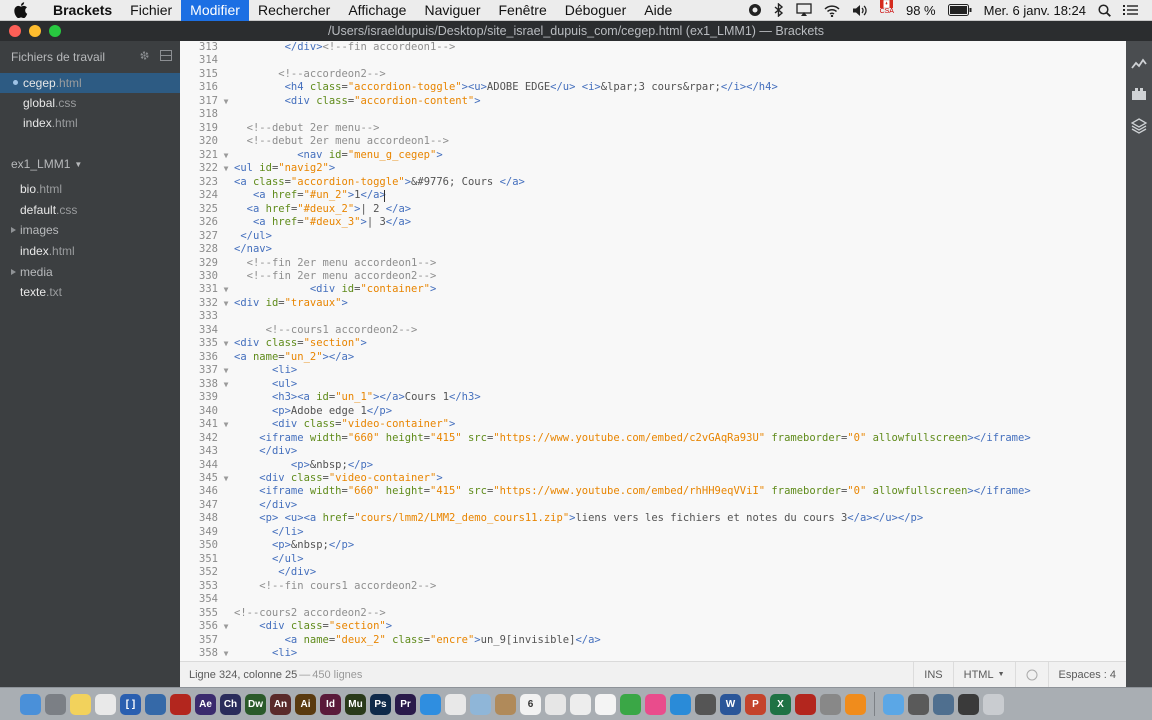  What do you see at coordinates (653, 101) in the screenshot?
I see `code-line: 317 ▼ <div class="accordion-content">` at bounding box center [653, 101].